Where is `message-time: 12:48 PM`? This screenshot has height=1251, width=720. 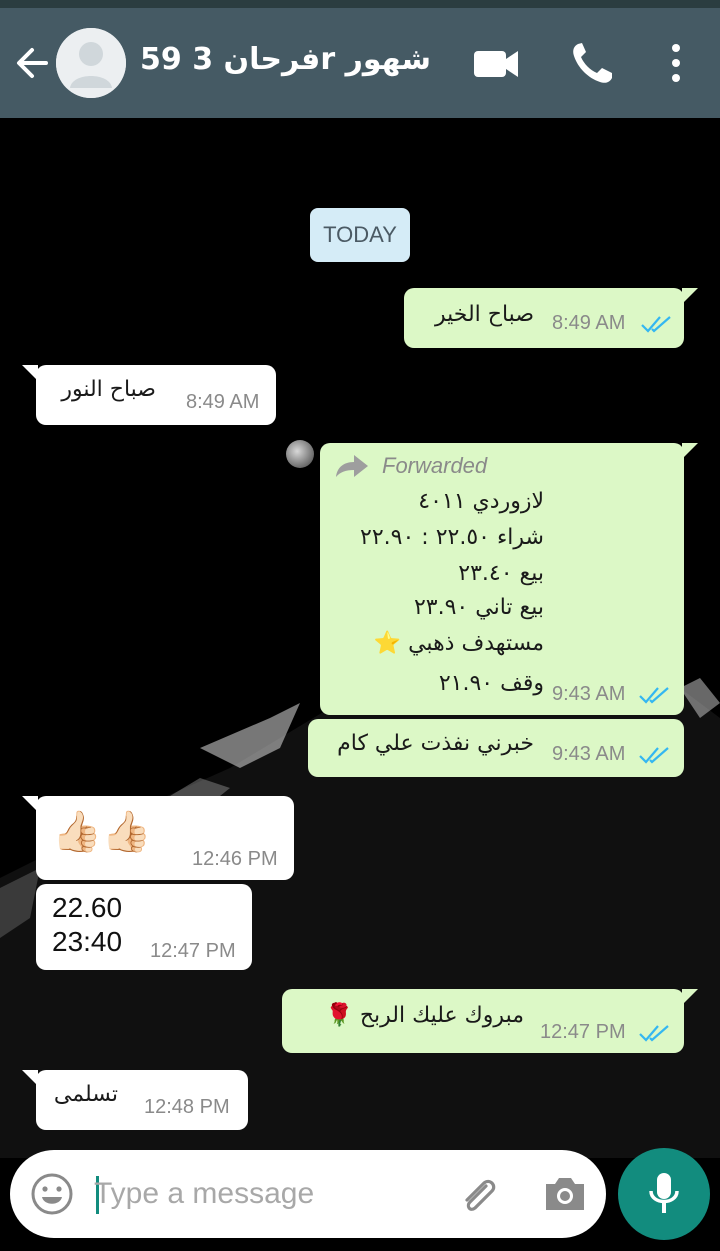
message-time: 12:48 PM is located at coordinates (187, 1107).